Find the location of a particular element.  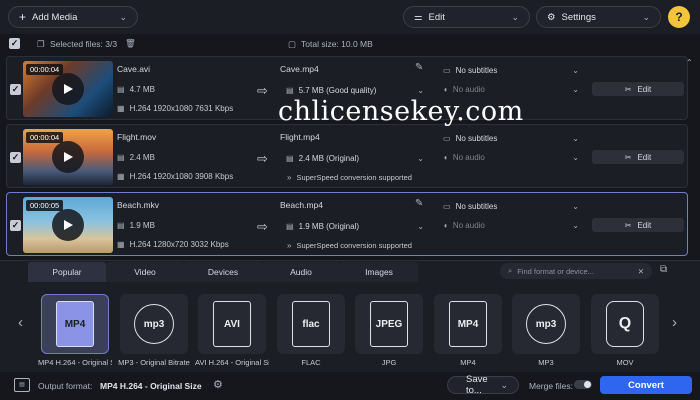

output-settings-gear-icon: ⚙ is located at coordinates (218, 384).